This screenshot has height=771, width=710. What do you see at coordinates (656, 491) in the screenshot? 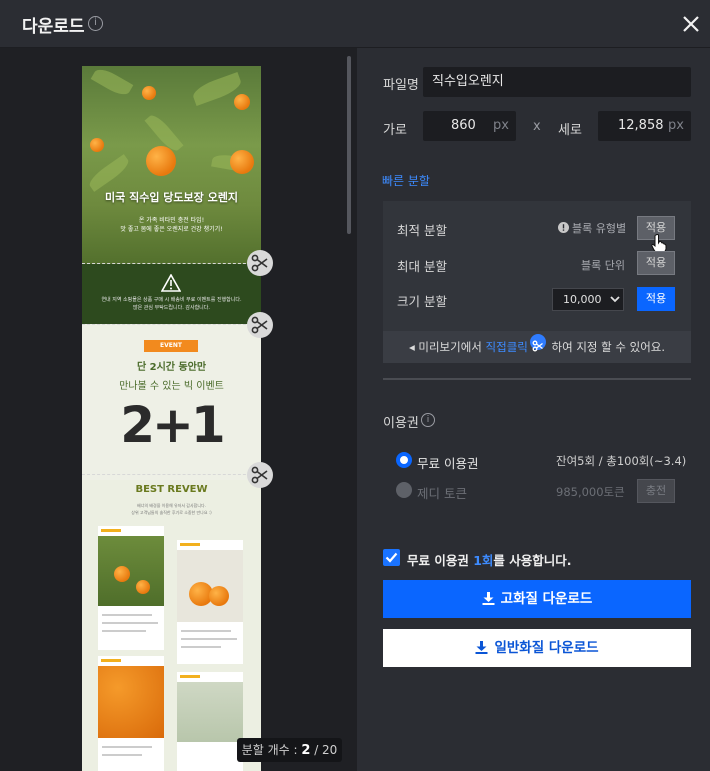
I see `token-charge-button: 충전` at bounding box center [656, 491].